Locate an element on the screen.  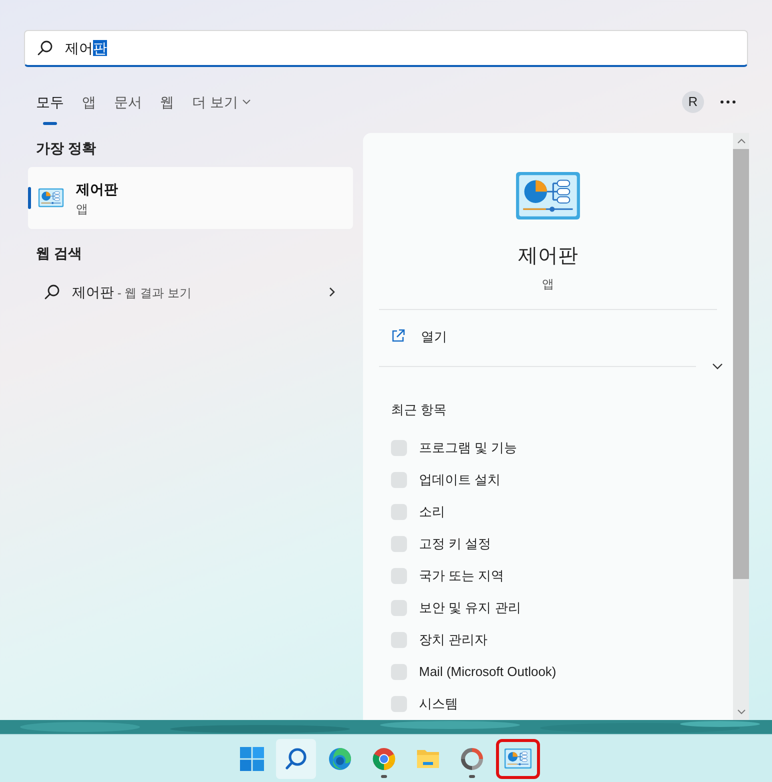
browser-circle-icon is located at coordinates (384, 758).